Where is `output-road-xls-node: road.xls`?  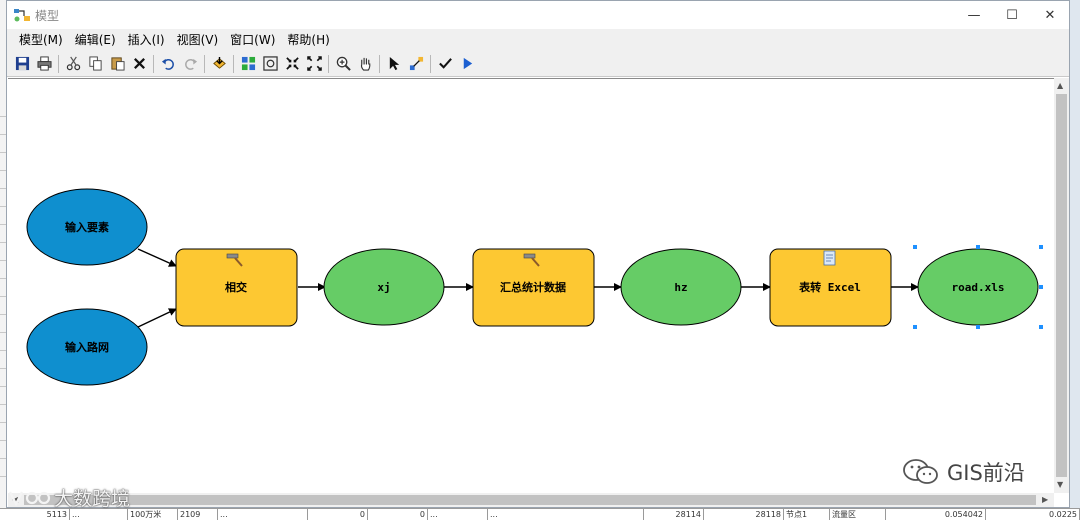
output-road-xls-node: road.xls is located at coordinates (978, 287).